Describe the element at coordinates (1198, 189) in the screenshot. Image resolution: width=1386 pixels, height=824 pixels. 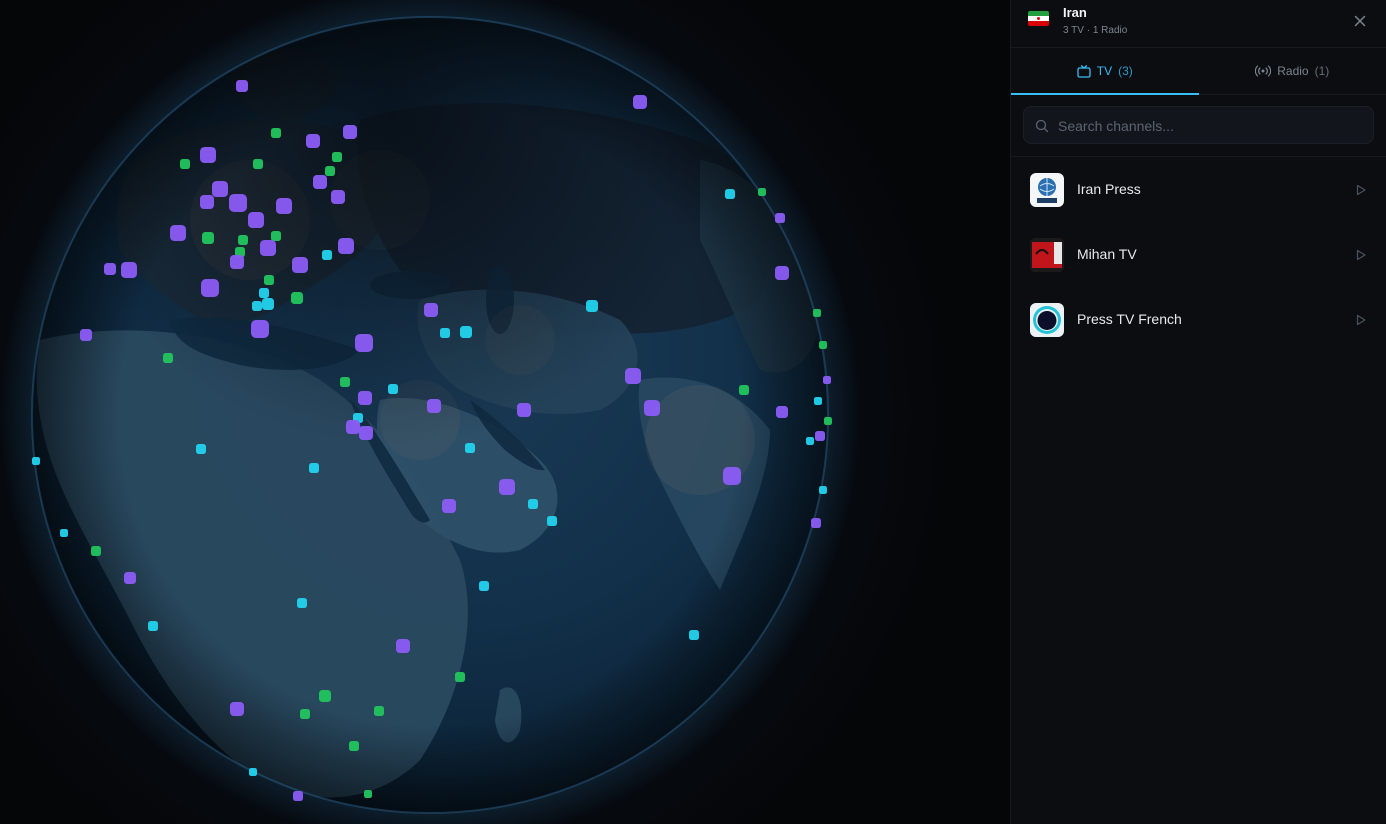
I see `channel-item-iran-press: Iran Press` at that location.